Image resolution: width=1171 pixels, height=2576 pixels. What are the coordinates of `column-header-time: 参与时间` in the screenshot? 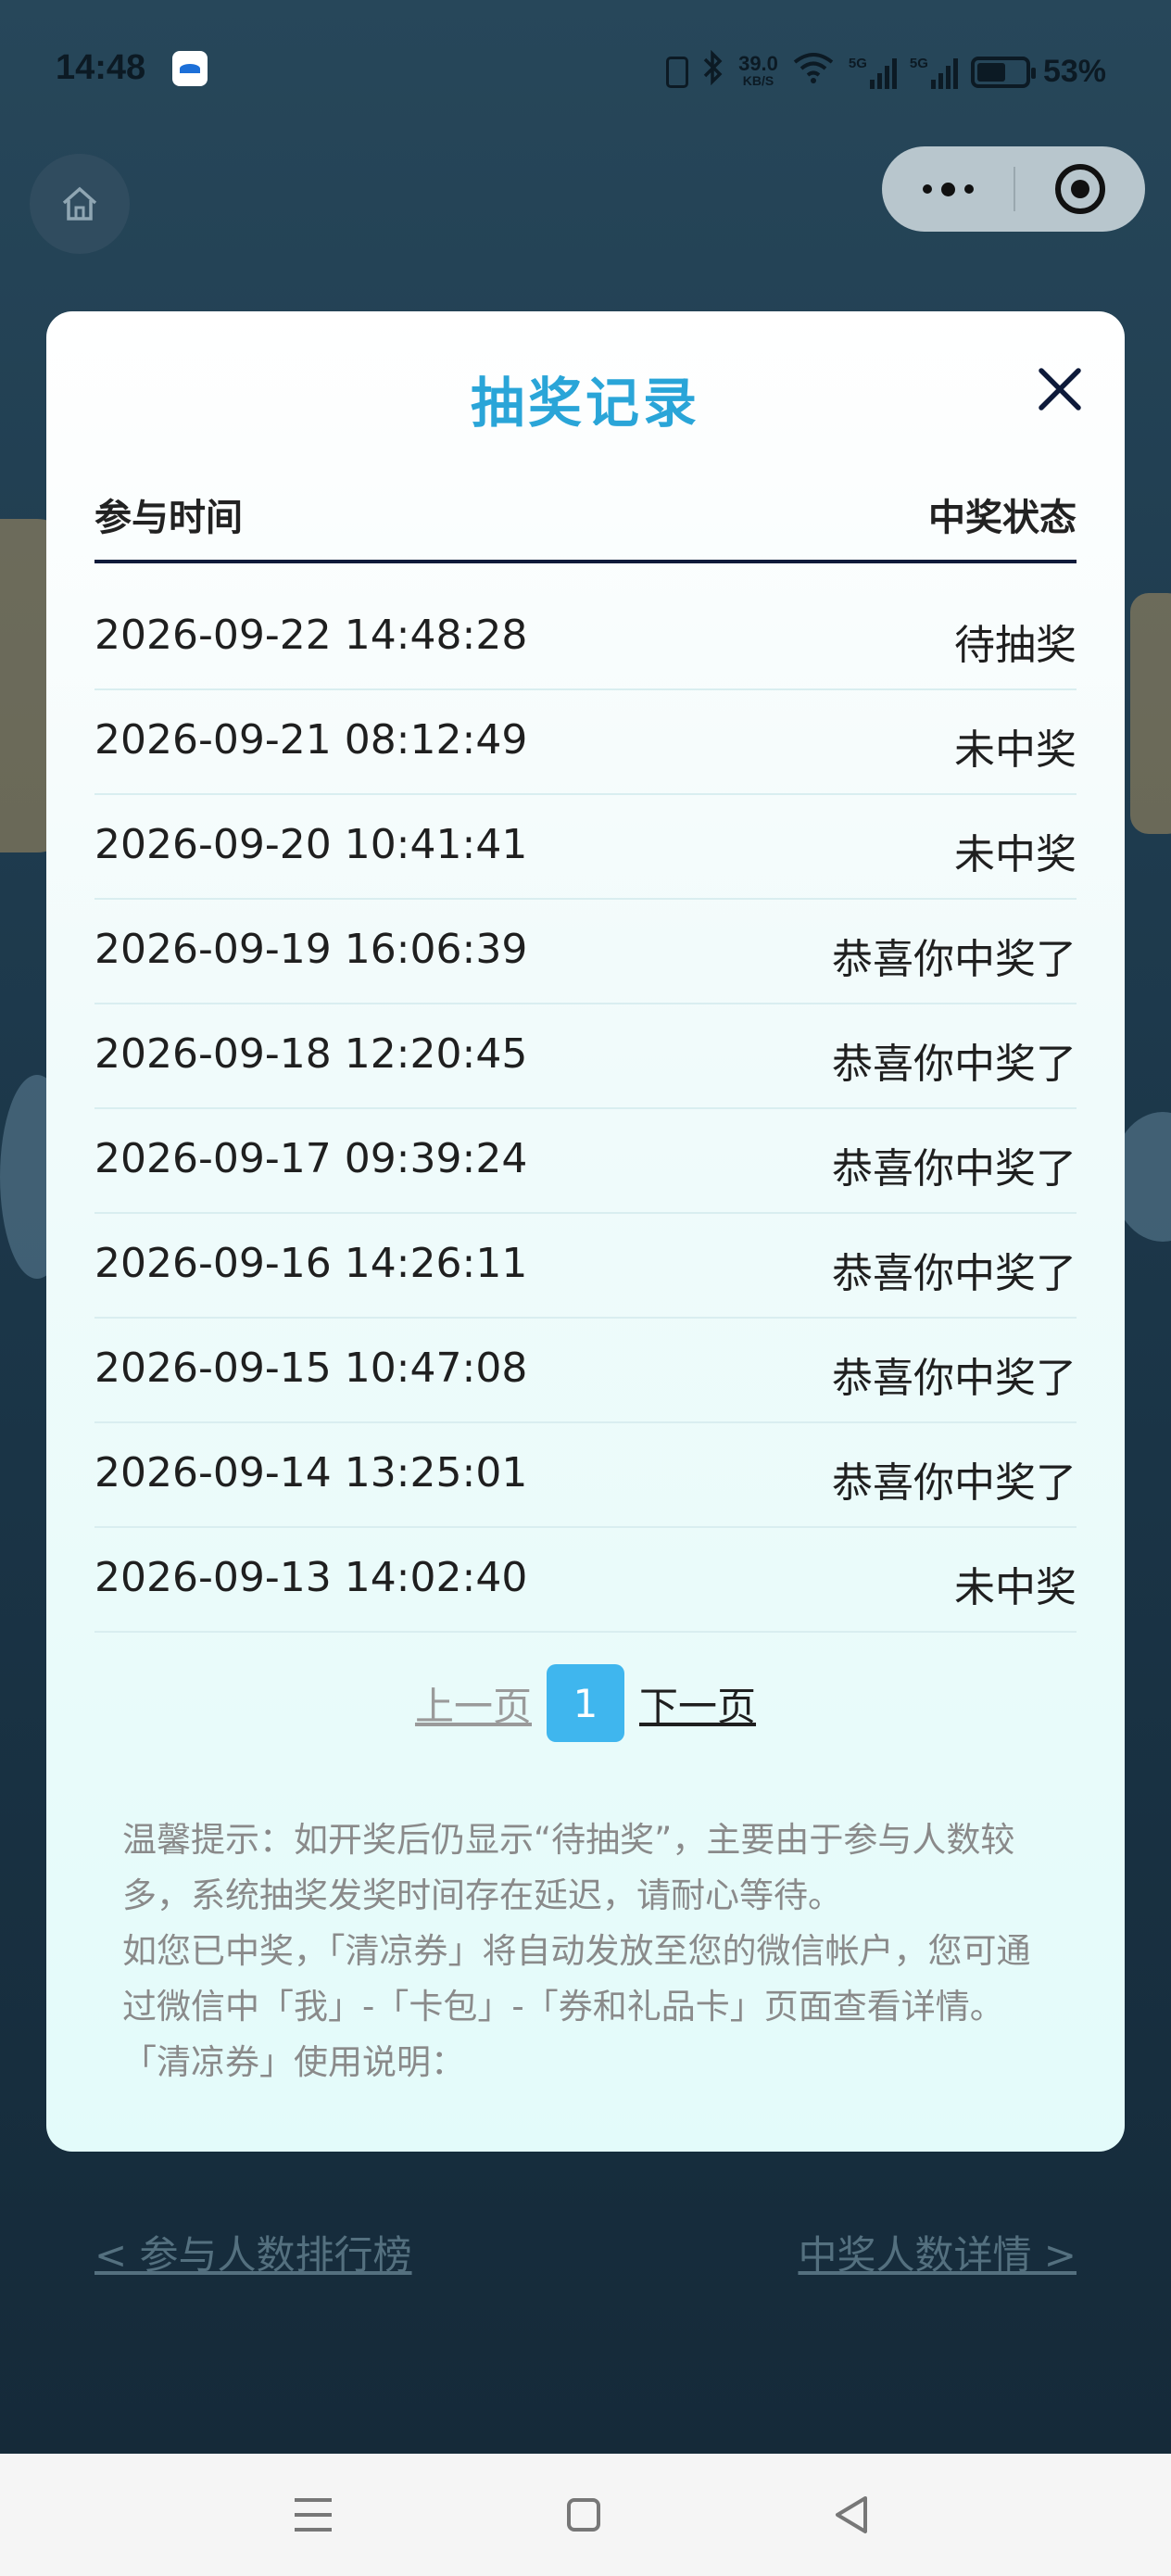 It's located at (169, 518).